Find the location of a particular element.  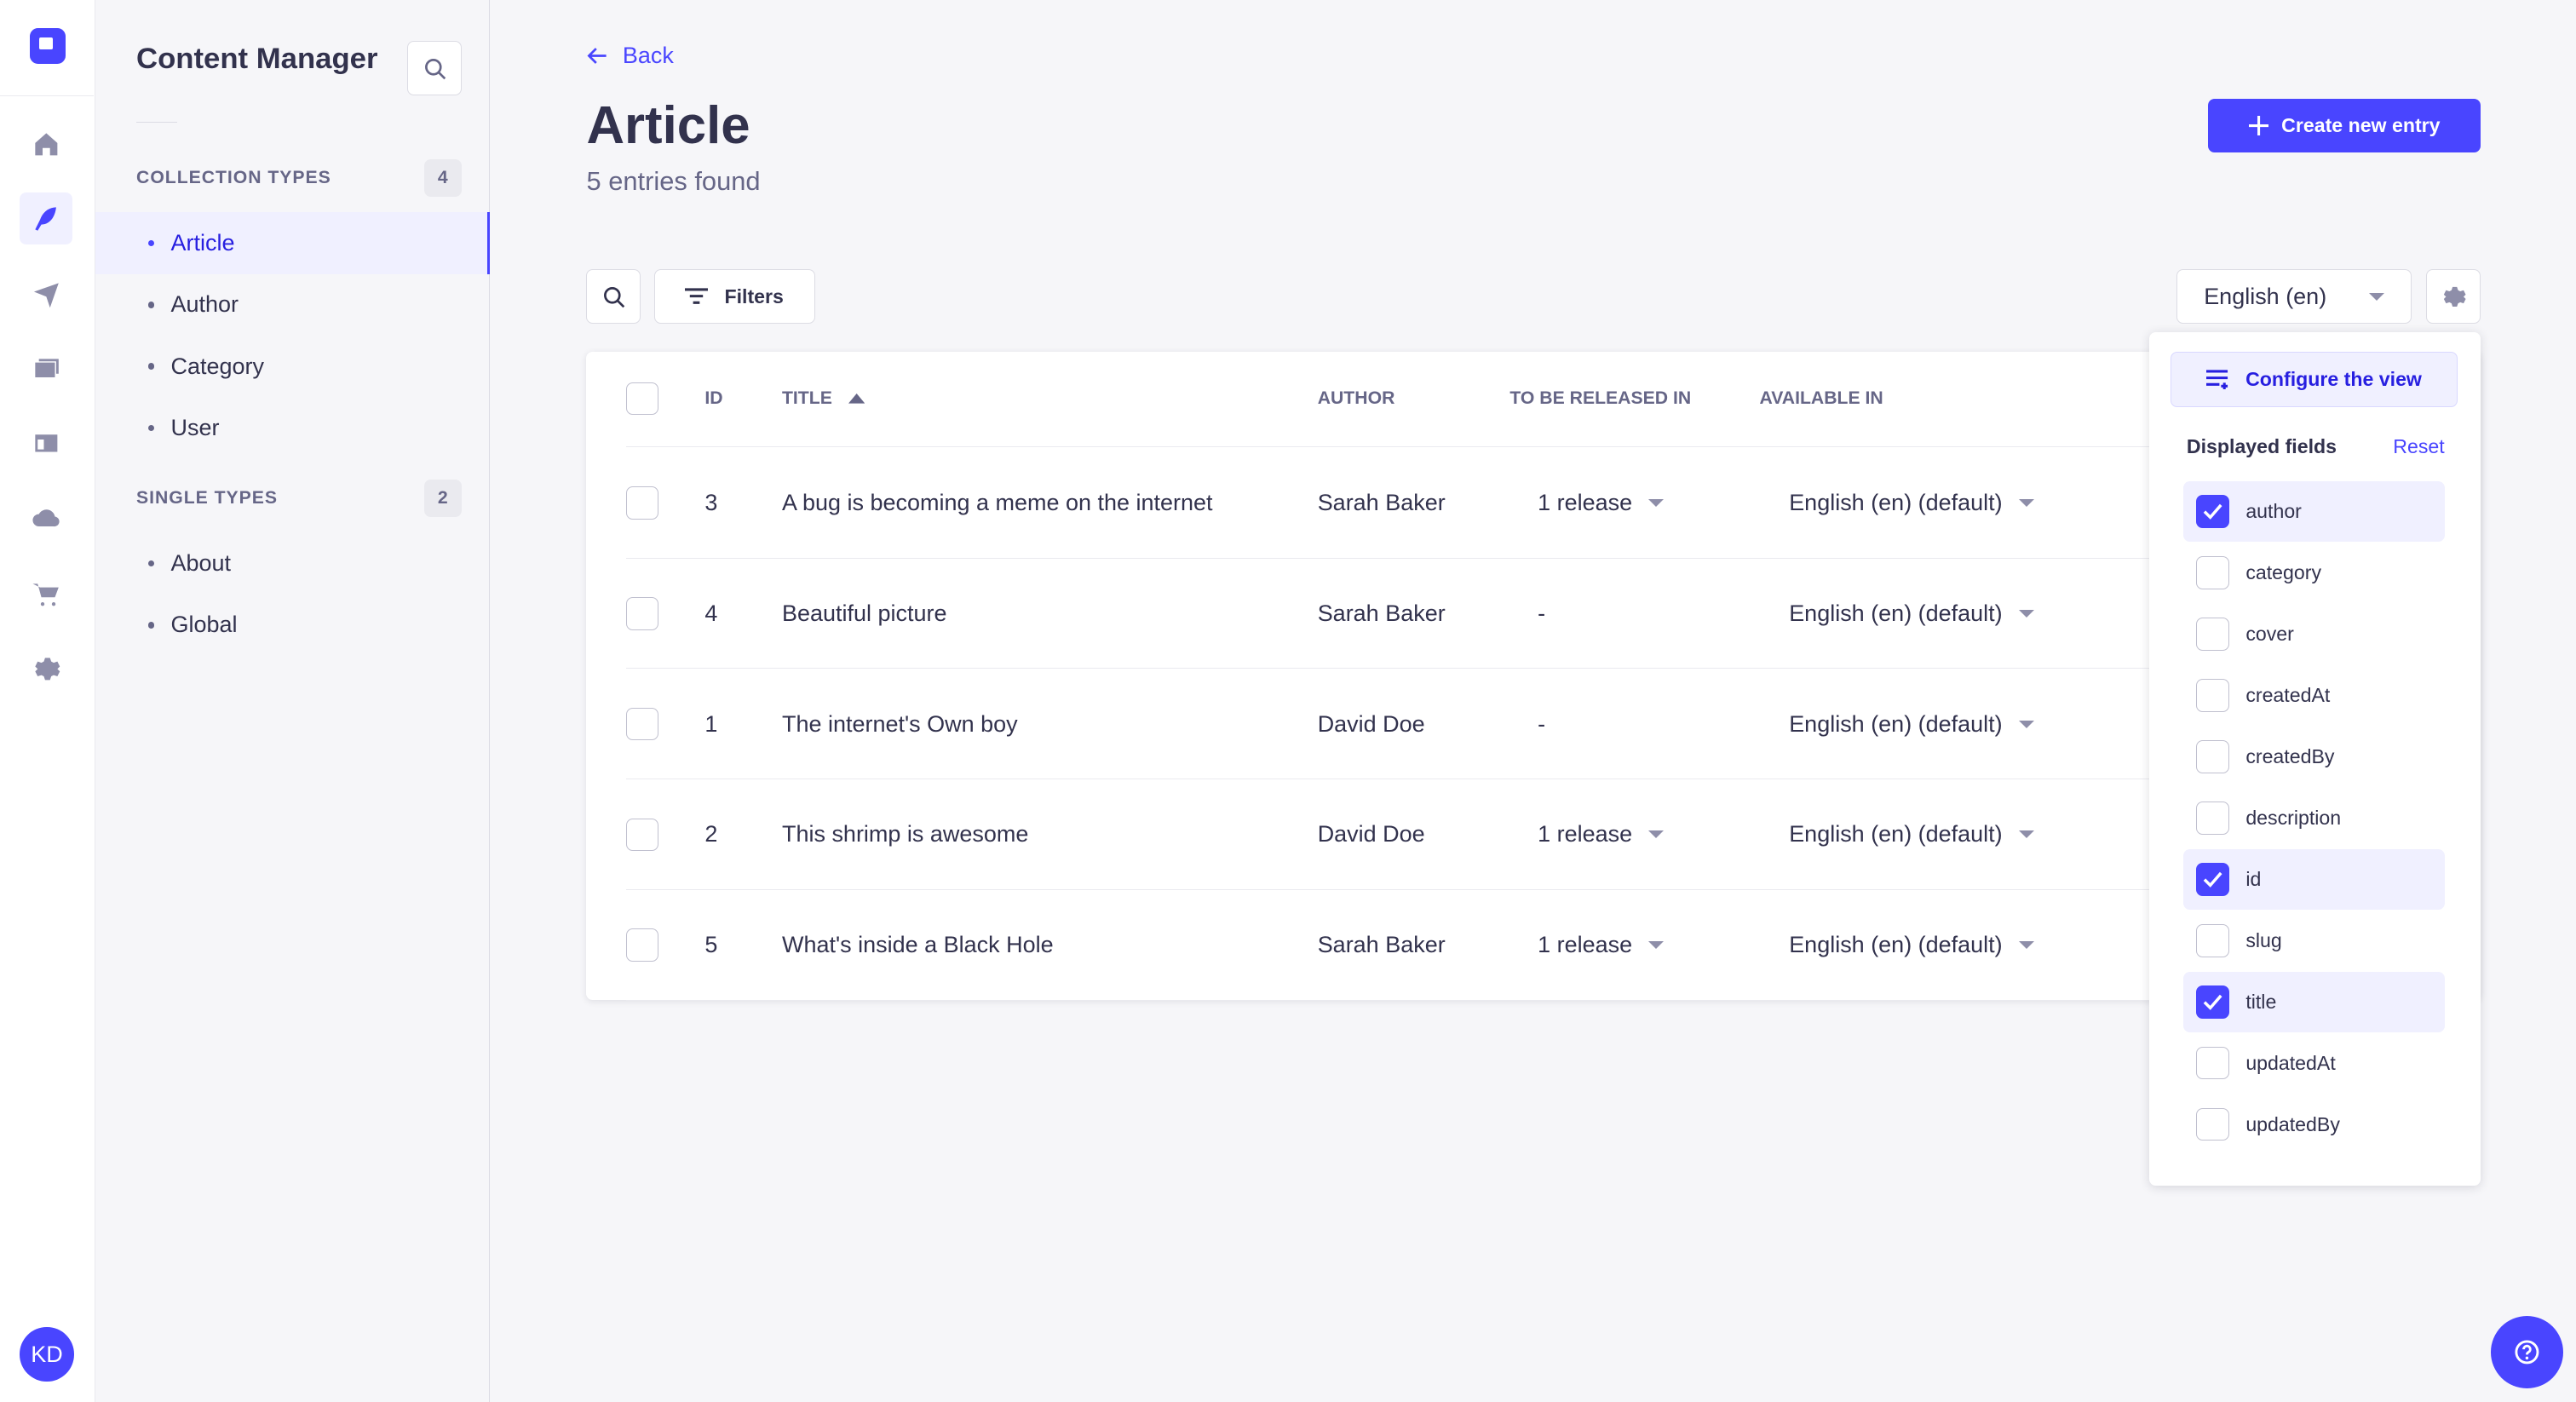

cell-author: David Doe is located at coordinates (1371, 834).